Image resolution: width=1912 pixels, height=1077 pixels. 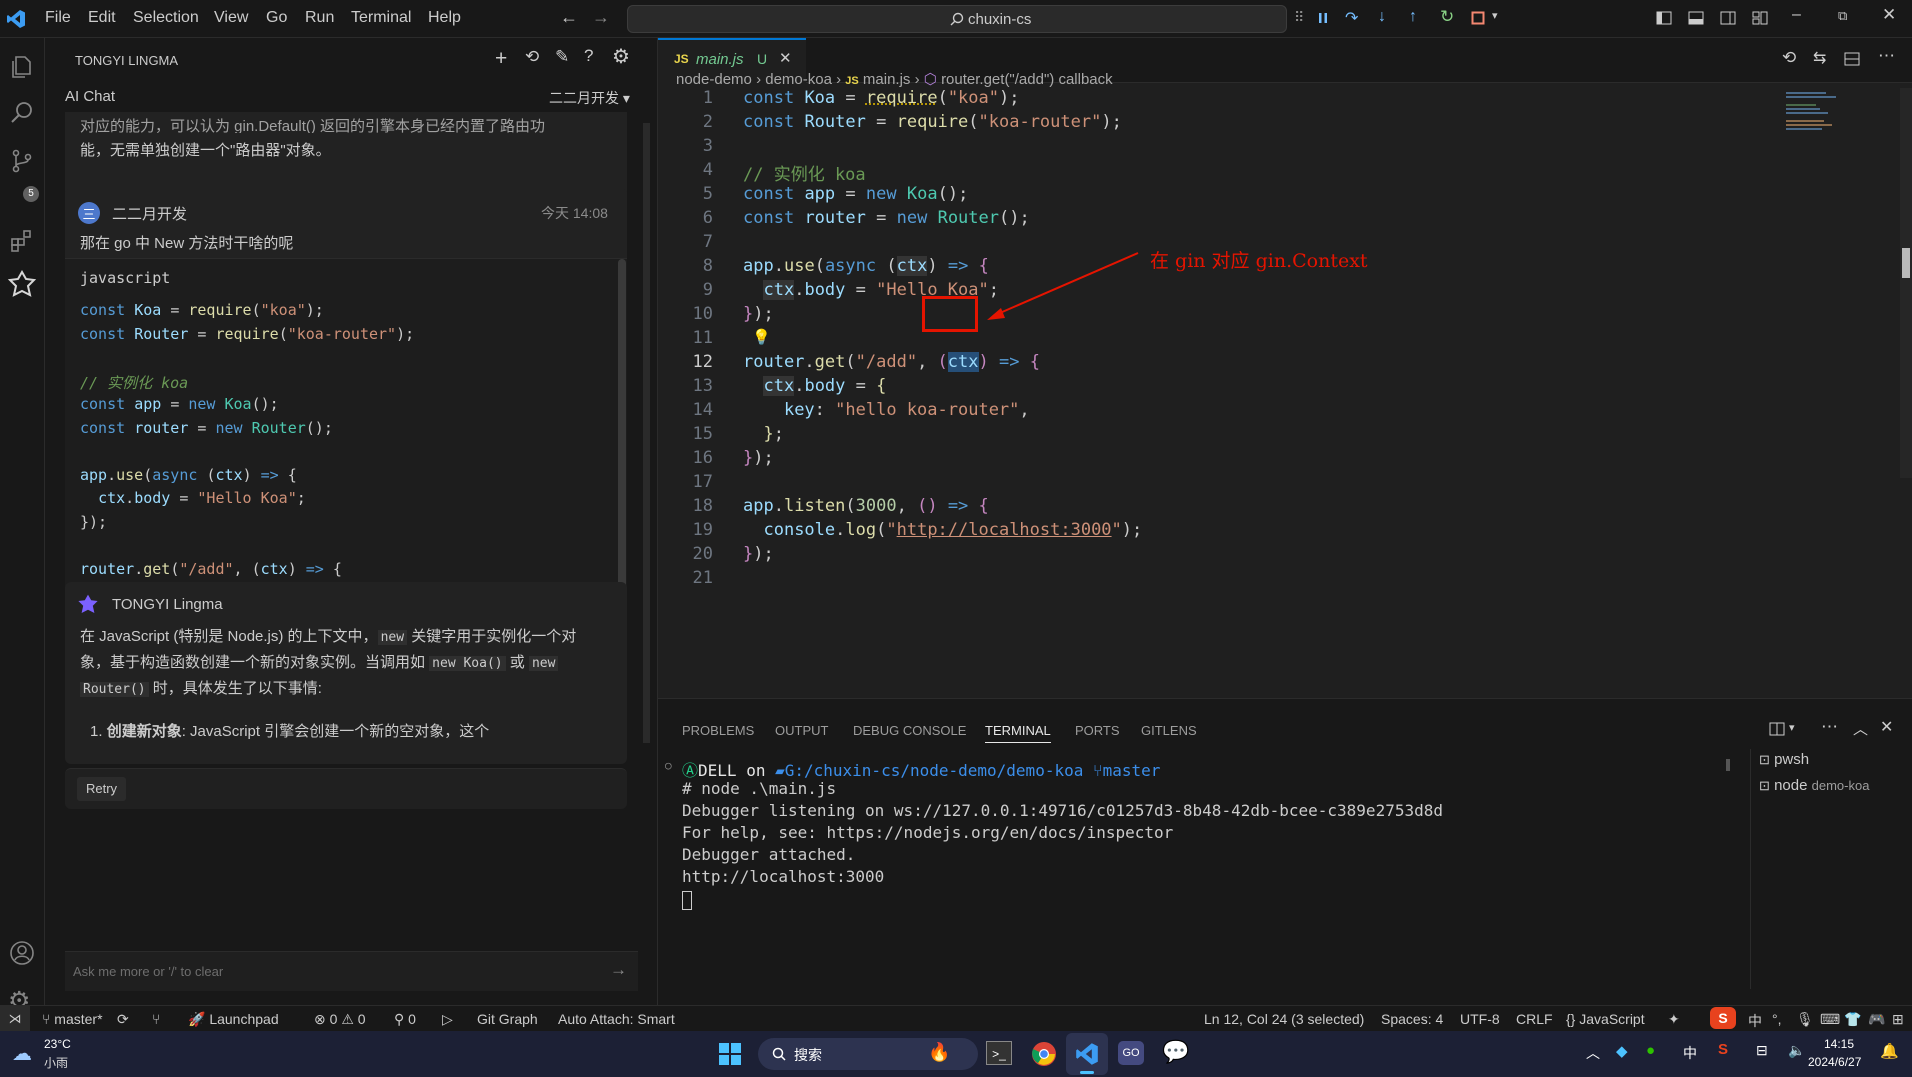 What do you see at coordinates (447, 1019) in the screenshot?
I see `debug-icon: ▷` at bounding box center [447, 1019].